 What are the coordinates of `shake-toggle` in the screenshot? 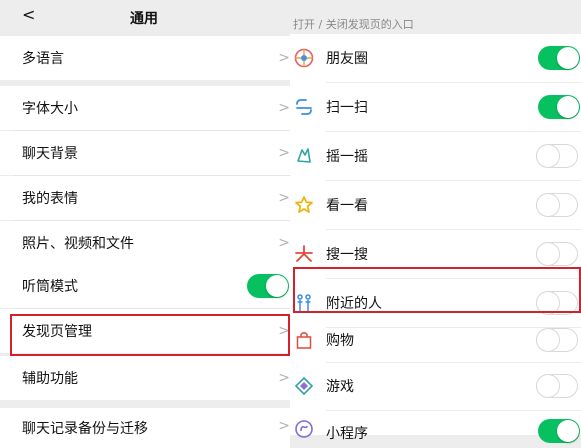 It's located at (557, 156).